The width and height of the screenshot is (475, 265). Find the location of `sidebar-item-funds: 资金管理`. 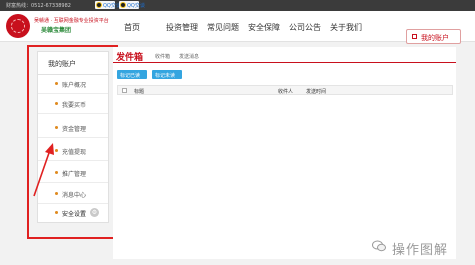

sidebar-item-funds: 资金管理 is located at coordinates (73, 128).